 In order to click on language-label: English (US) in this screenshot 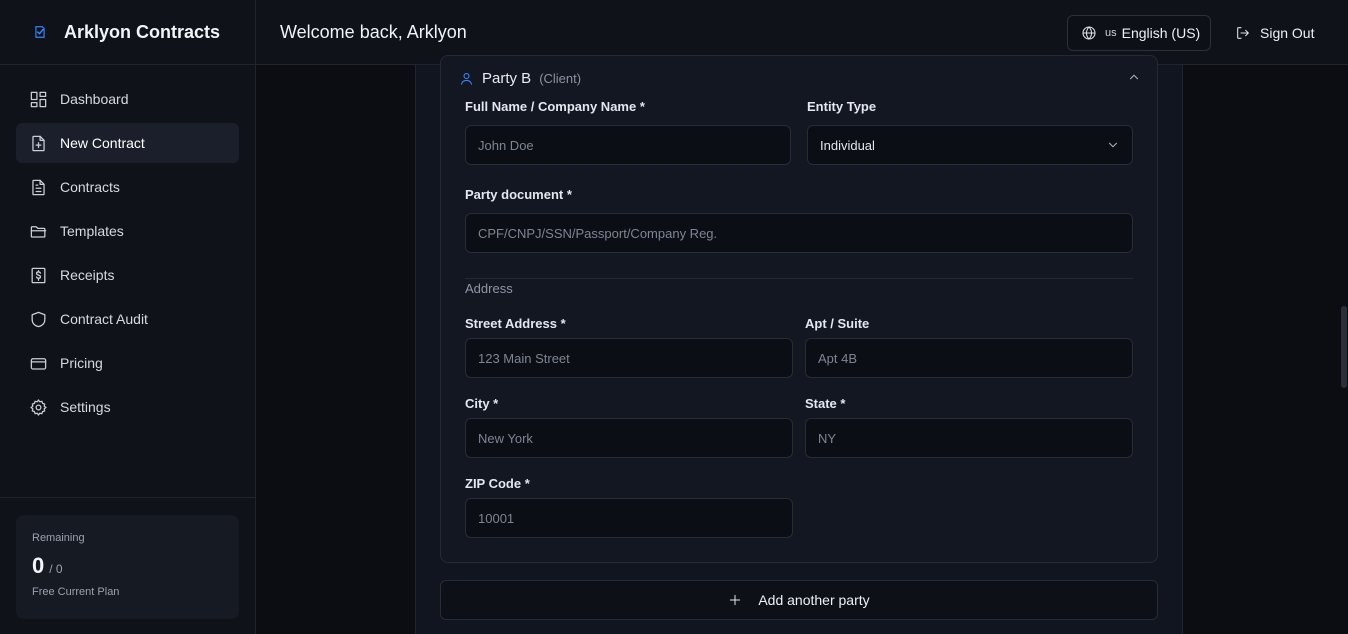, I will do `click(1161, 33)`.